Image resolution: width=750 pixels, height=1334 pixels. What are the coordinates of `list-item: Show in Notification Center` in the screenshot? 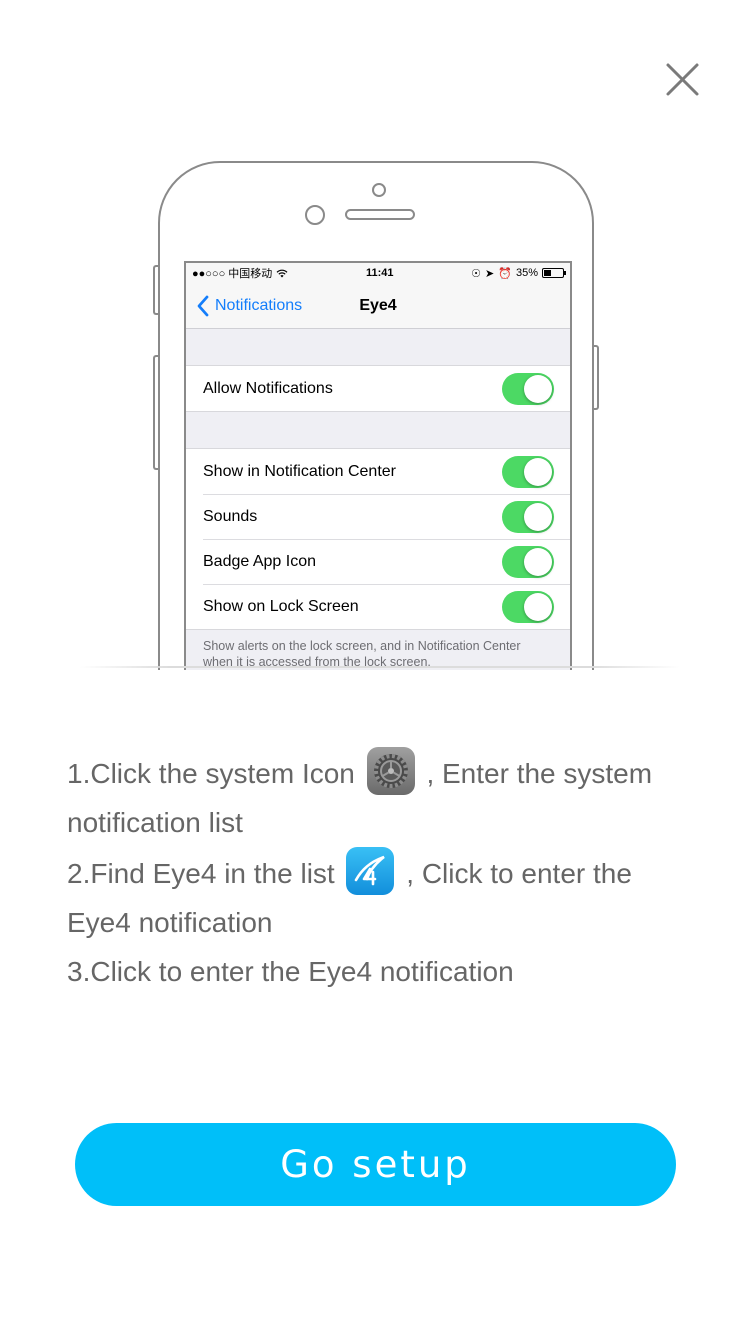 It's located at (378, 471).